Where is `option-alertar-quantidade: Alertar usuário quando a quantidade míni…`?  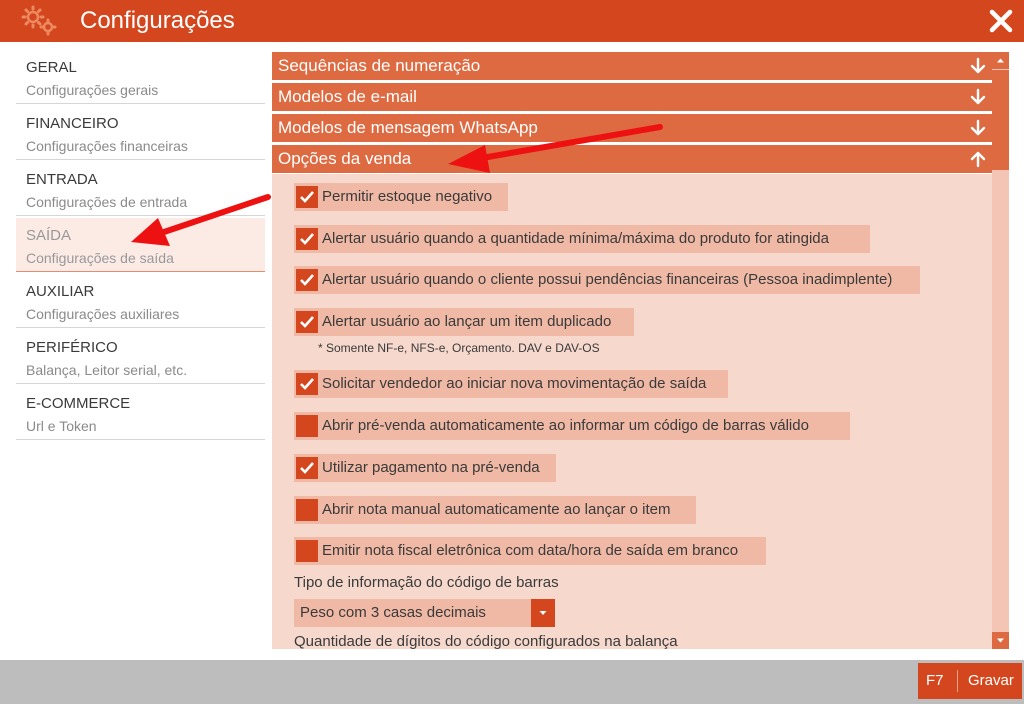
option-alertar-quantidade: Alertar usuário quando a quantidade míni… is located at coordinates (582, 239).